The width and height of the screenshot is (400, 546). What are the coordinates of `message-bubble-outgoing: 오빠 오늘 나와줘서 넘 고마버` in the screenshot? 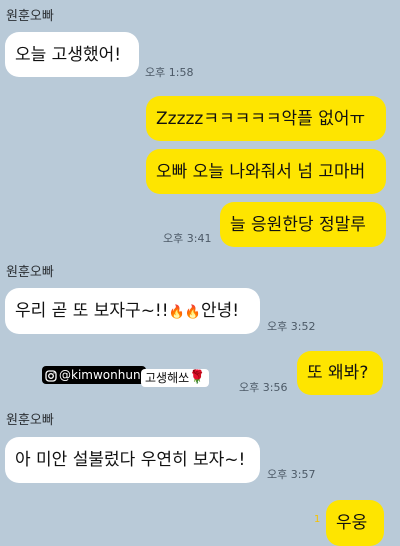 It's located at (266, 171).